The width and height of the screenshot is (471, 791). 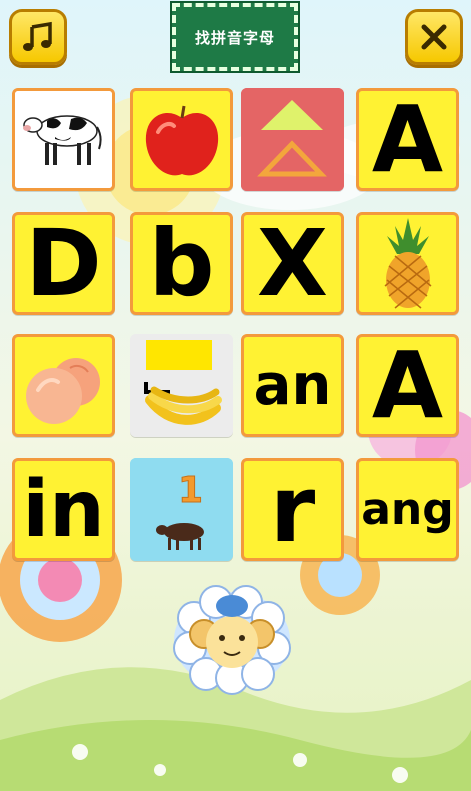 I want to click on card-letter: ang, so click(x=407, y=509).